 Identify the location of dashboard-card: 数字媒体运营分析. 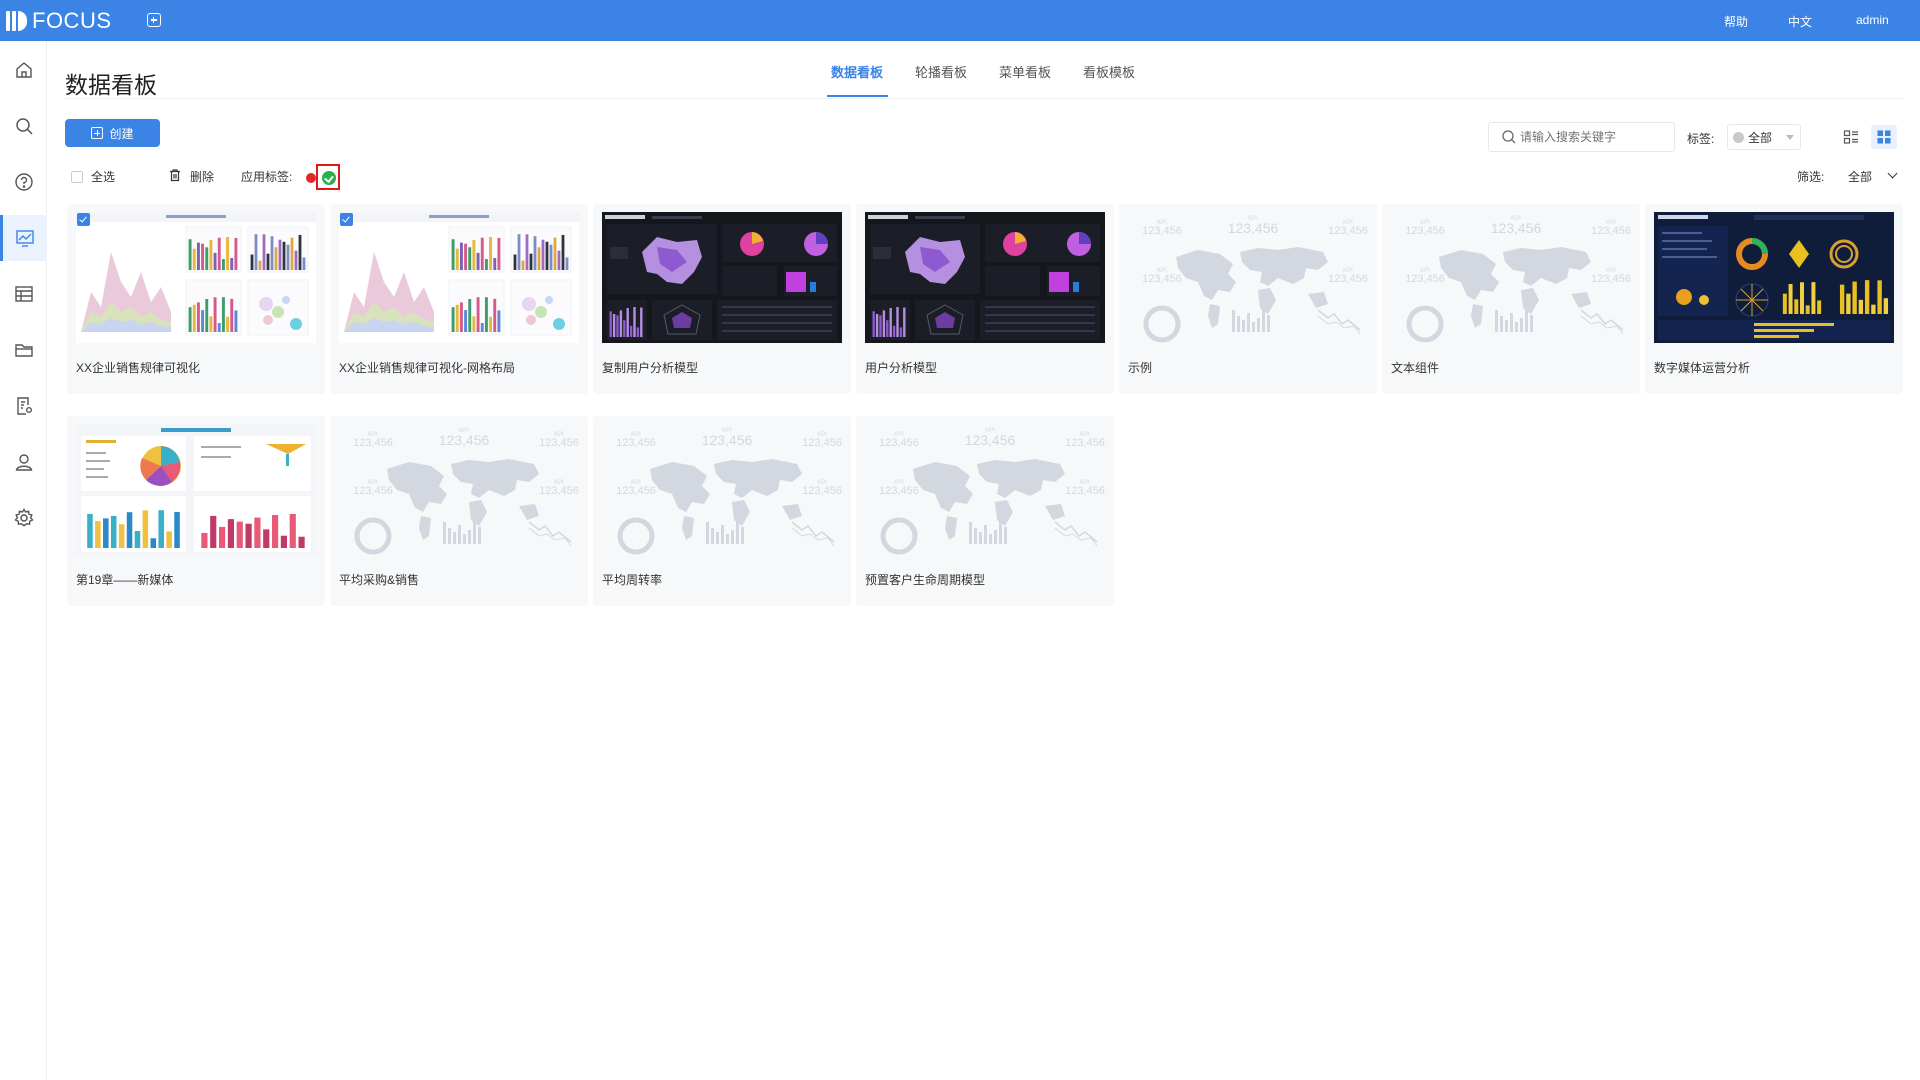
(1774, 299).